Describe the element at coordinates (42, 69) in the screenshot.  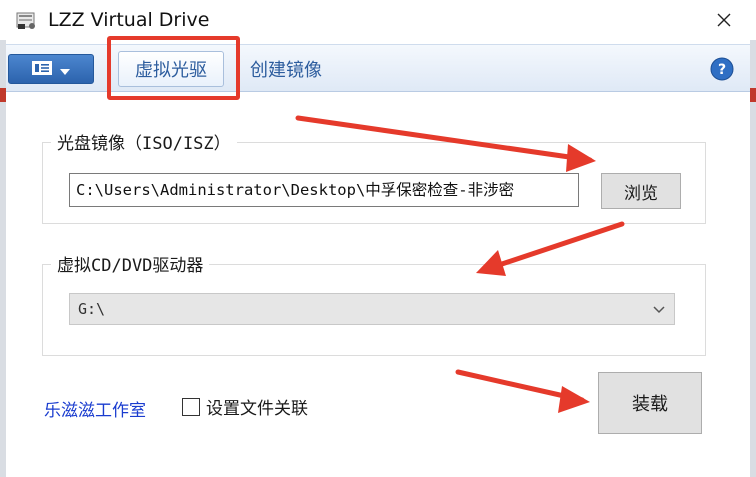
I see `menu-icon` at that location.